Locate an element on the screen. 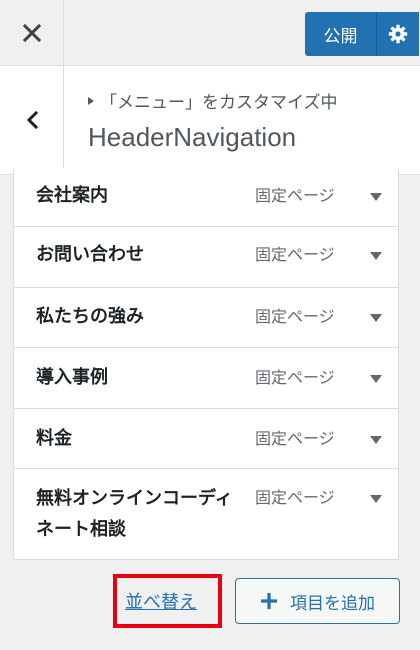  gear-icon is located at coordinates (398, 34).